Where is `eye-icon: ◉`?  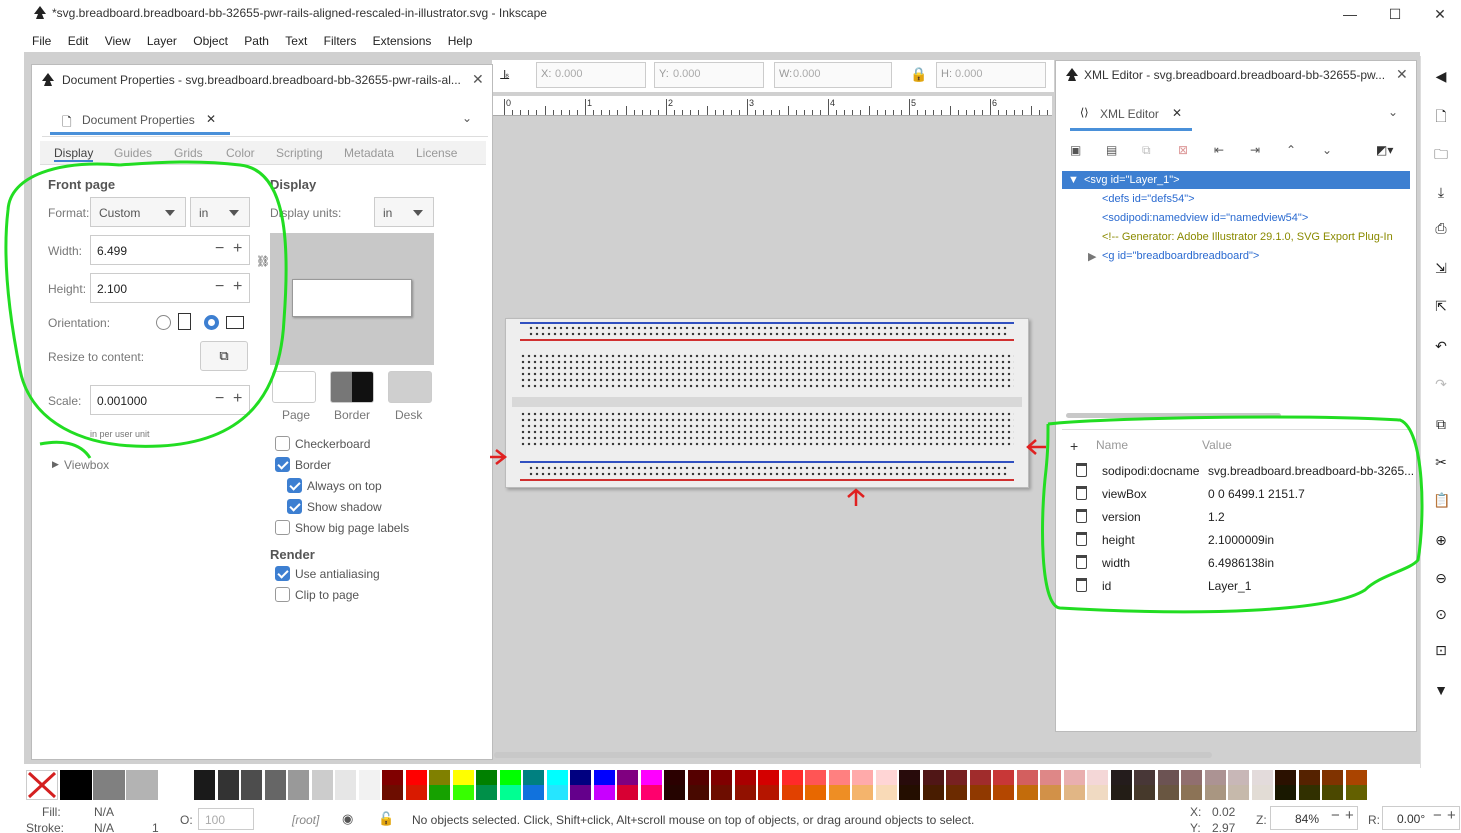 eye-icon: ◉ is located at coordinates (347, 819).